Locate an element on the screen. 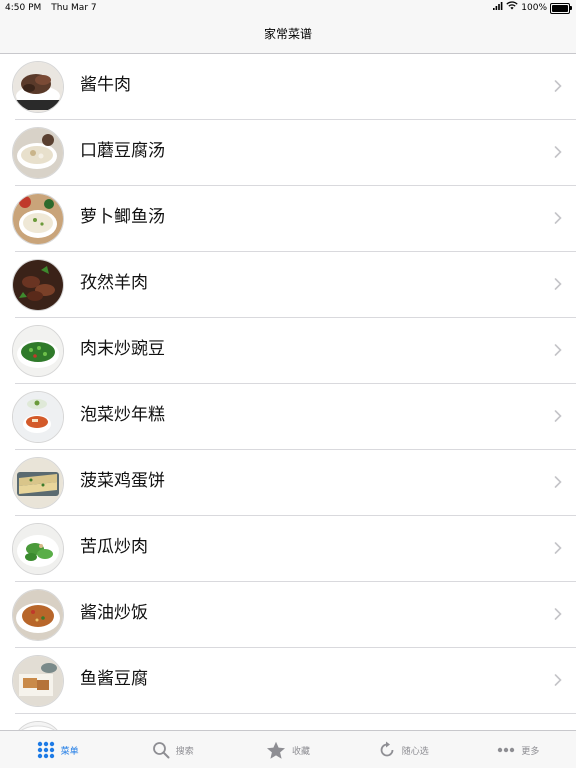 The height and width of the screenshot is (768, 576). navigation-bar: 家常菜谱 is located at coordinates (288, 35).